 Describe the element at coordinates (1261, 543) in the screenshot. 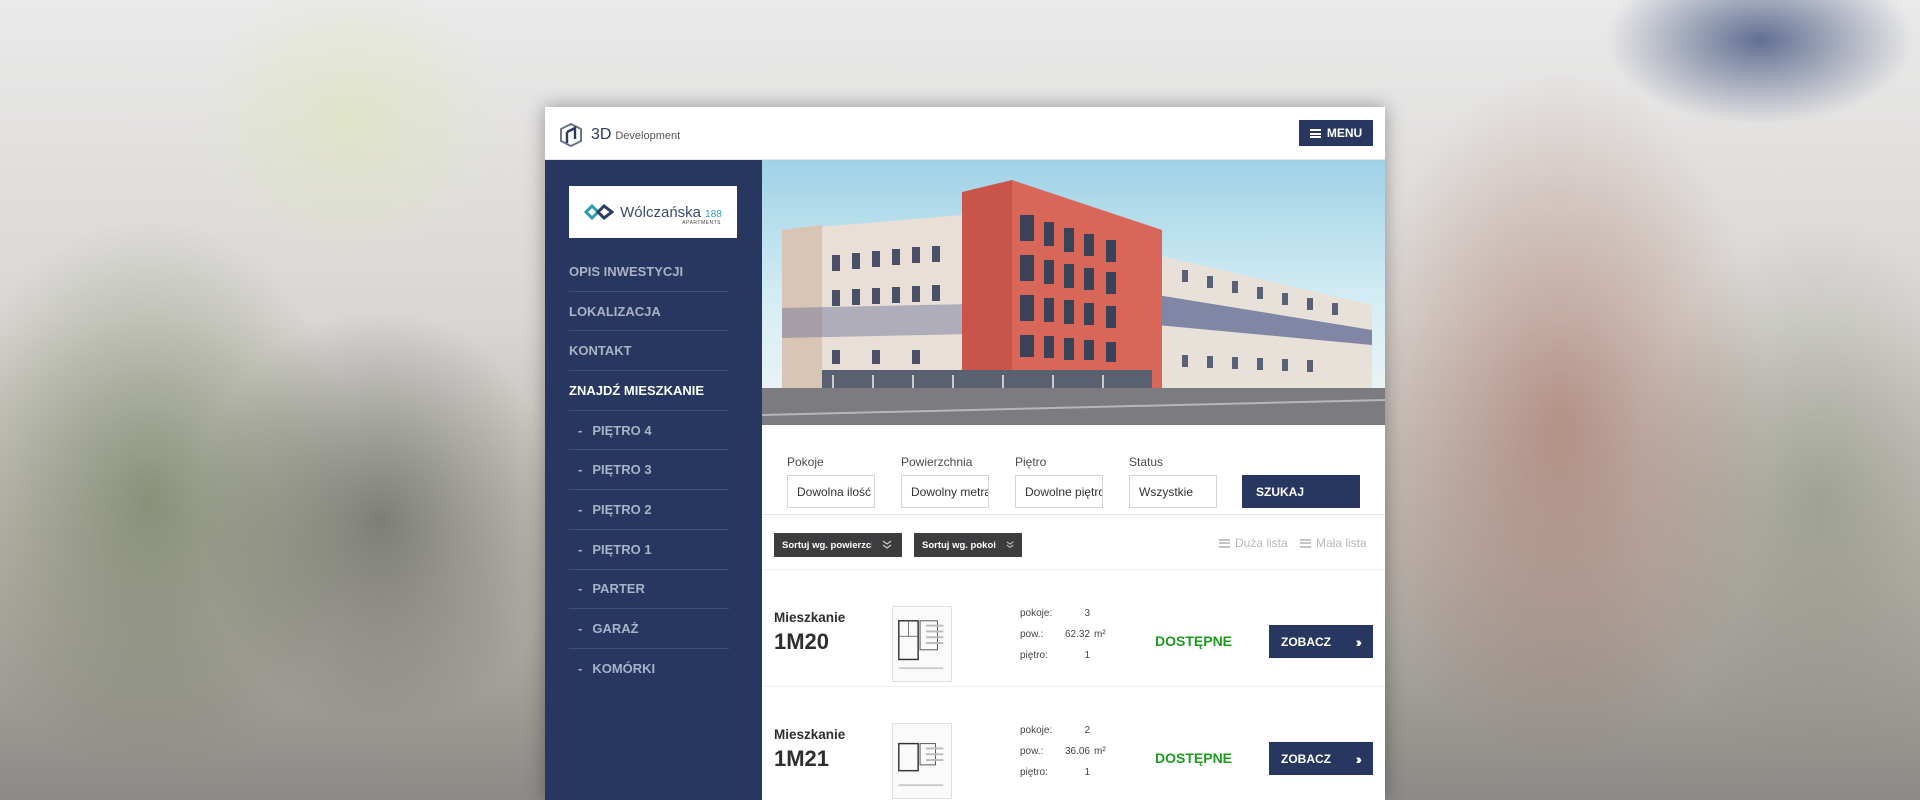

I see `large-list-label: Duża lista` at that location.